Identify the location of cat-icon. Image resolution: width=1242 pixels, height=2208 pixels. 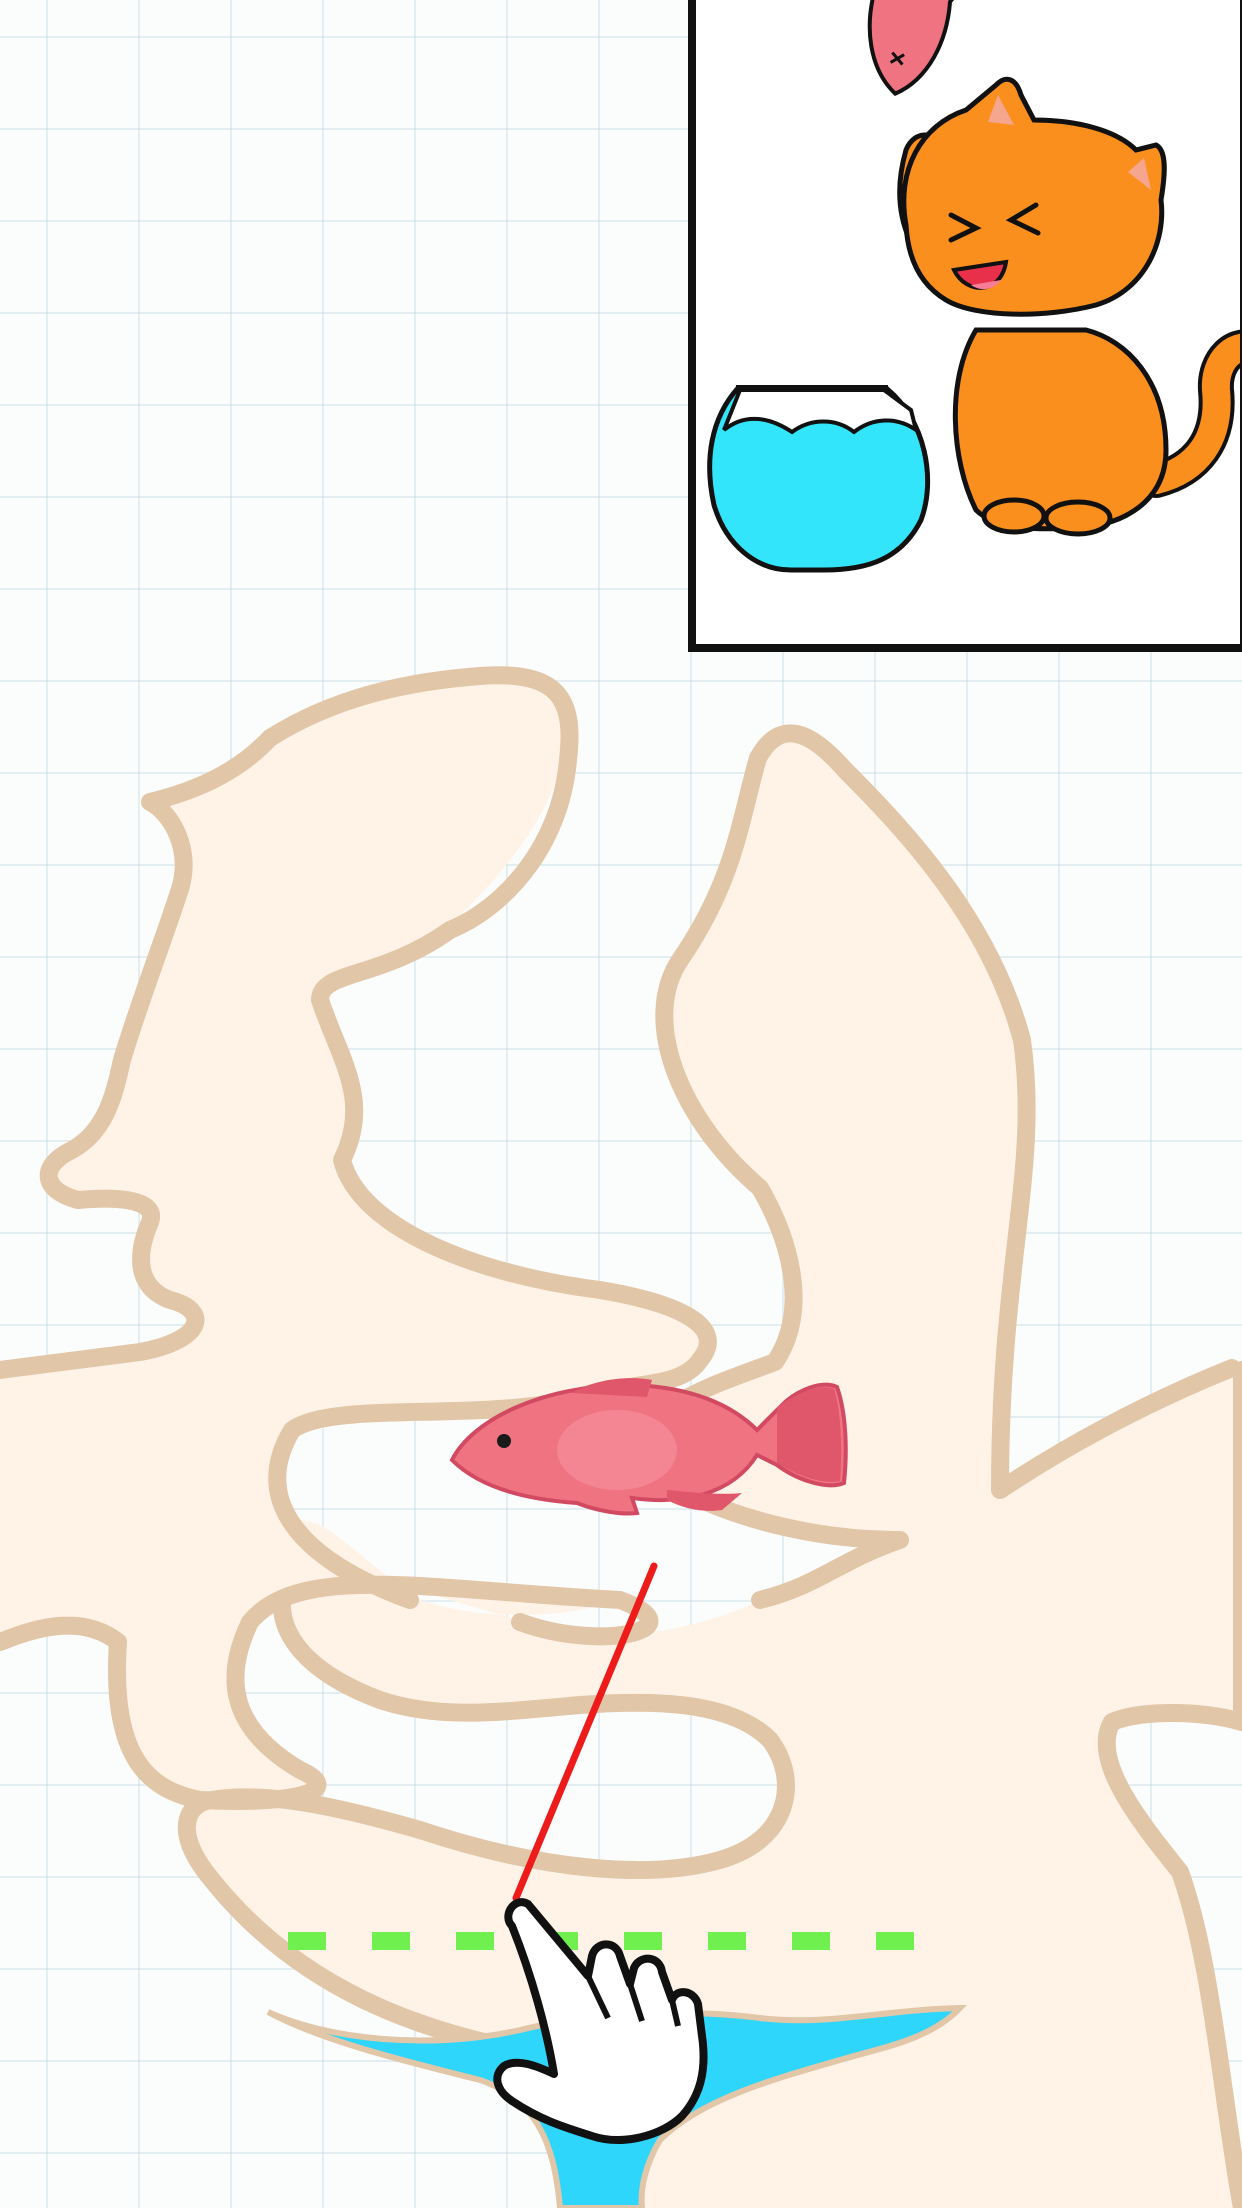
(1068, 306).